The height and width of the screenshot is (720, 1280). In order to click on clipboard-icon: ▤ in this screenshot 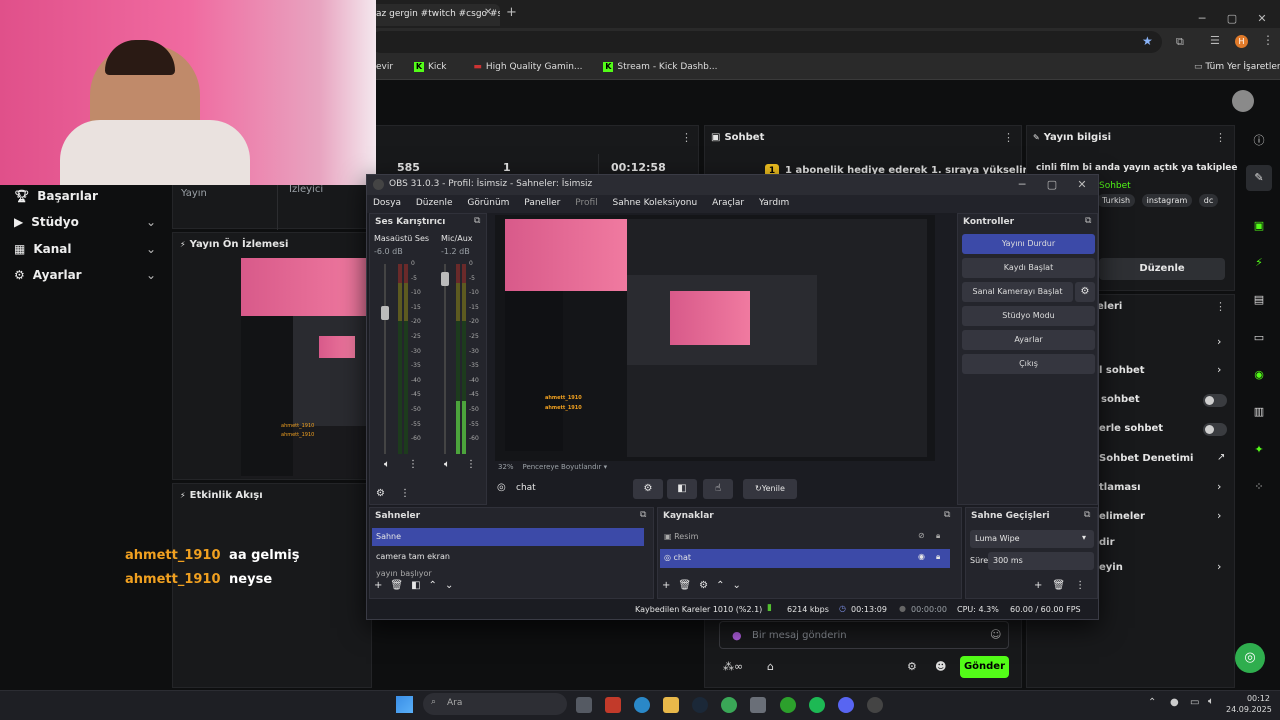, I will do `click(1259, 300)`.